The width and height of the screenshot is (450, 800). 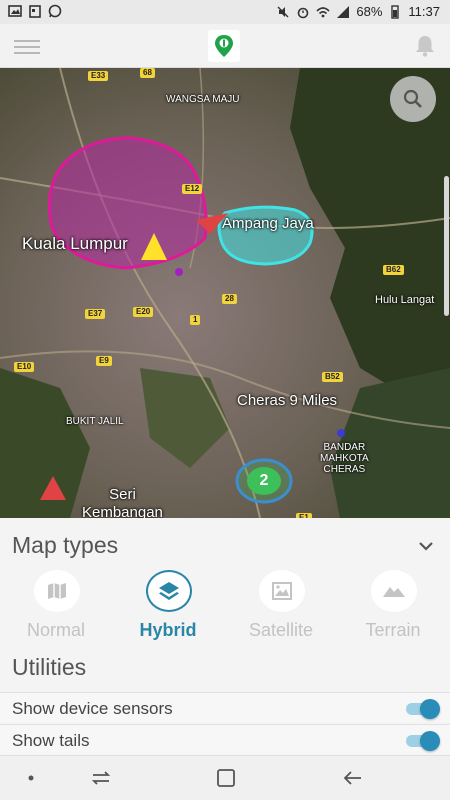 What do you see at coordinates (168, 630) in the screenshot?
I see `map-type-label: Hybrid` at bounding box center [168, 630].